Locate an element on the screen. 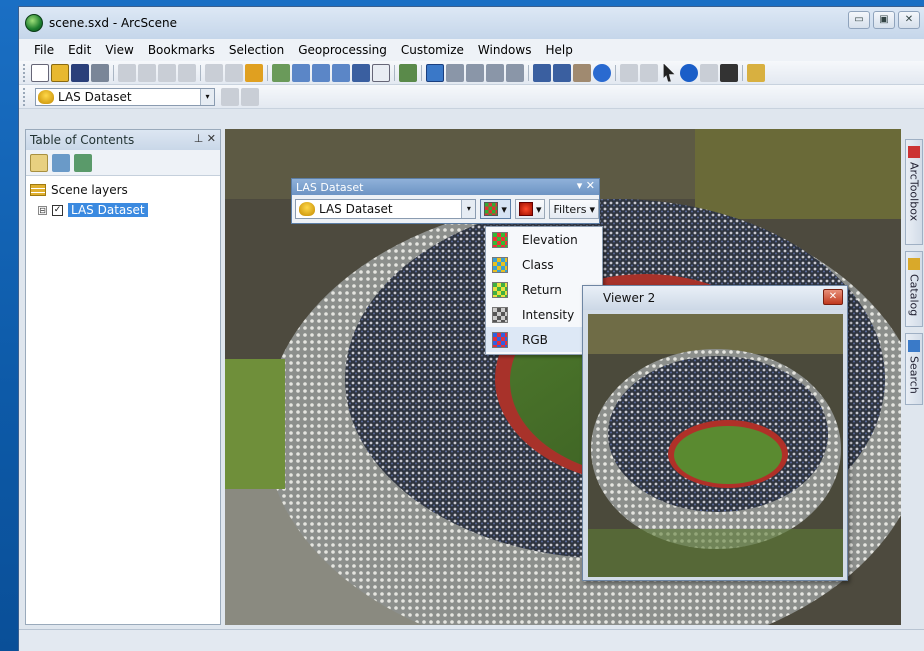 The width and height of the screenshot is (924, 651). viewer-2-scene is located at coordinates (715, 445).